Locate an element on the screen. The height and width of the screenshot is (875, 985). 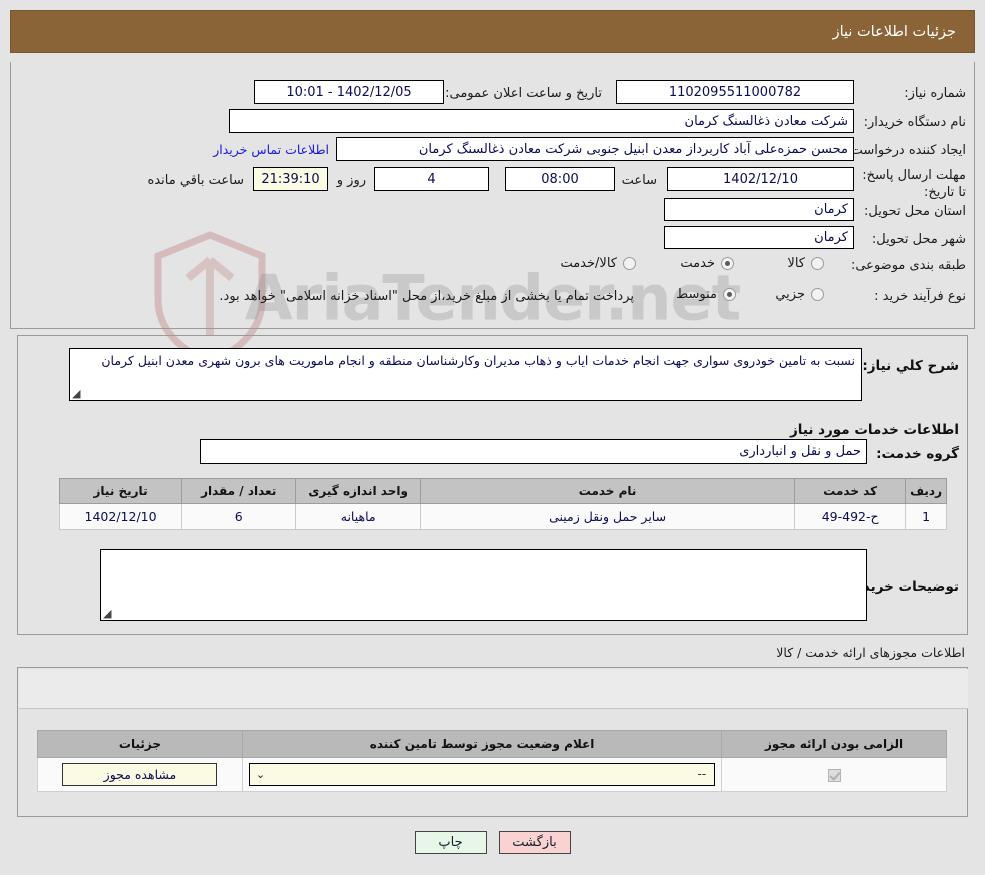
th-name: نام خدمت is located at coordinates (607, 491).